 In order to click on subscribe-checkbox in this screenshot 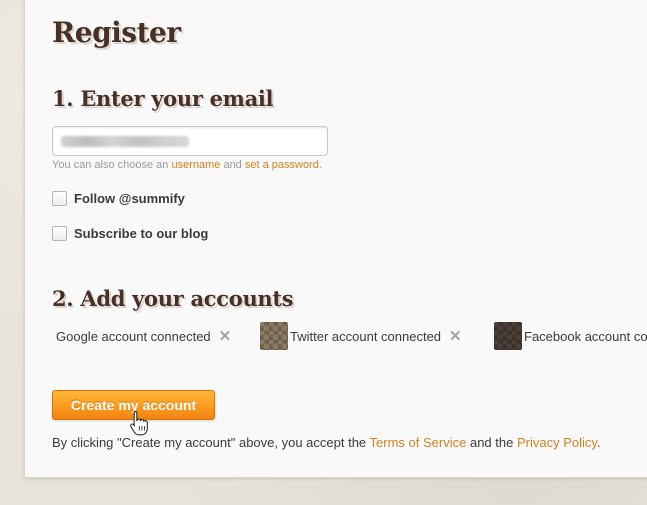, I will do `click(59, 233)`.